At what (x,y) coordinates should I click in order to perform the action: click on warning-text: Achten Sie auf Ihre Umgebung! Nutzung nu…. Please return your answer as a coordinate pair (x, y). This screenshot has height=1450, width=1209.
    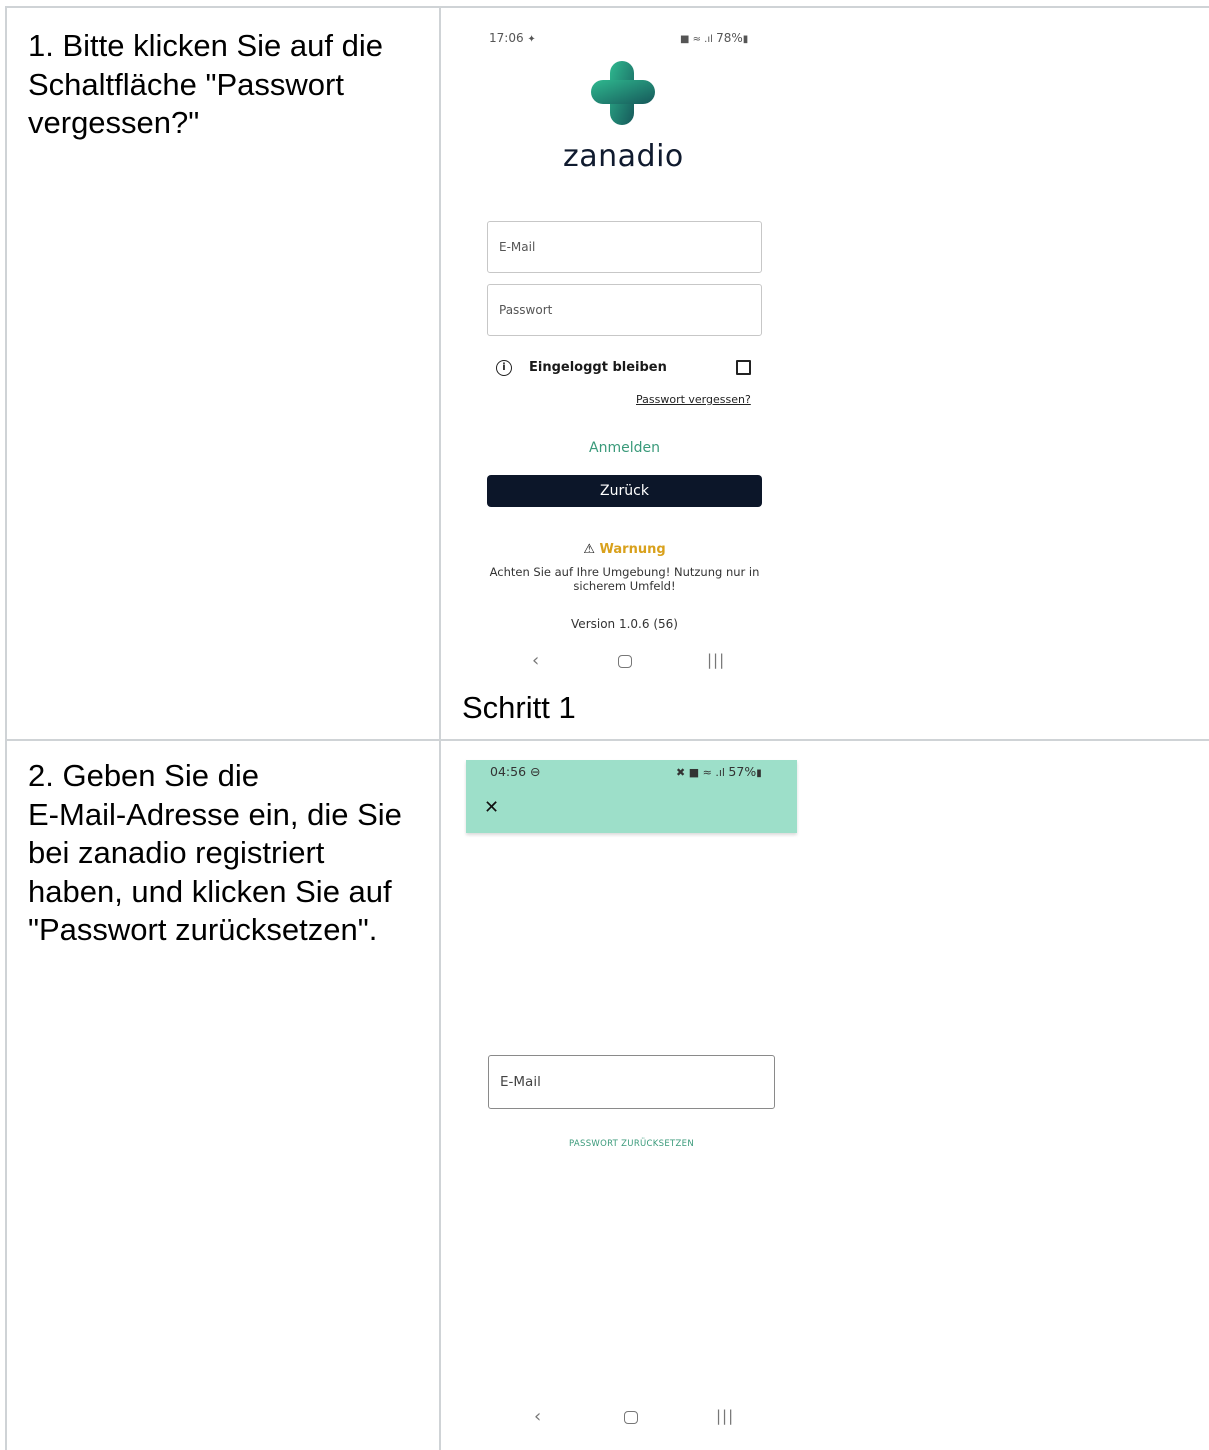
    Looking at the image, I should click on (624, 579).